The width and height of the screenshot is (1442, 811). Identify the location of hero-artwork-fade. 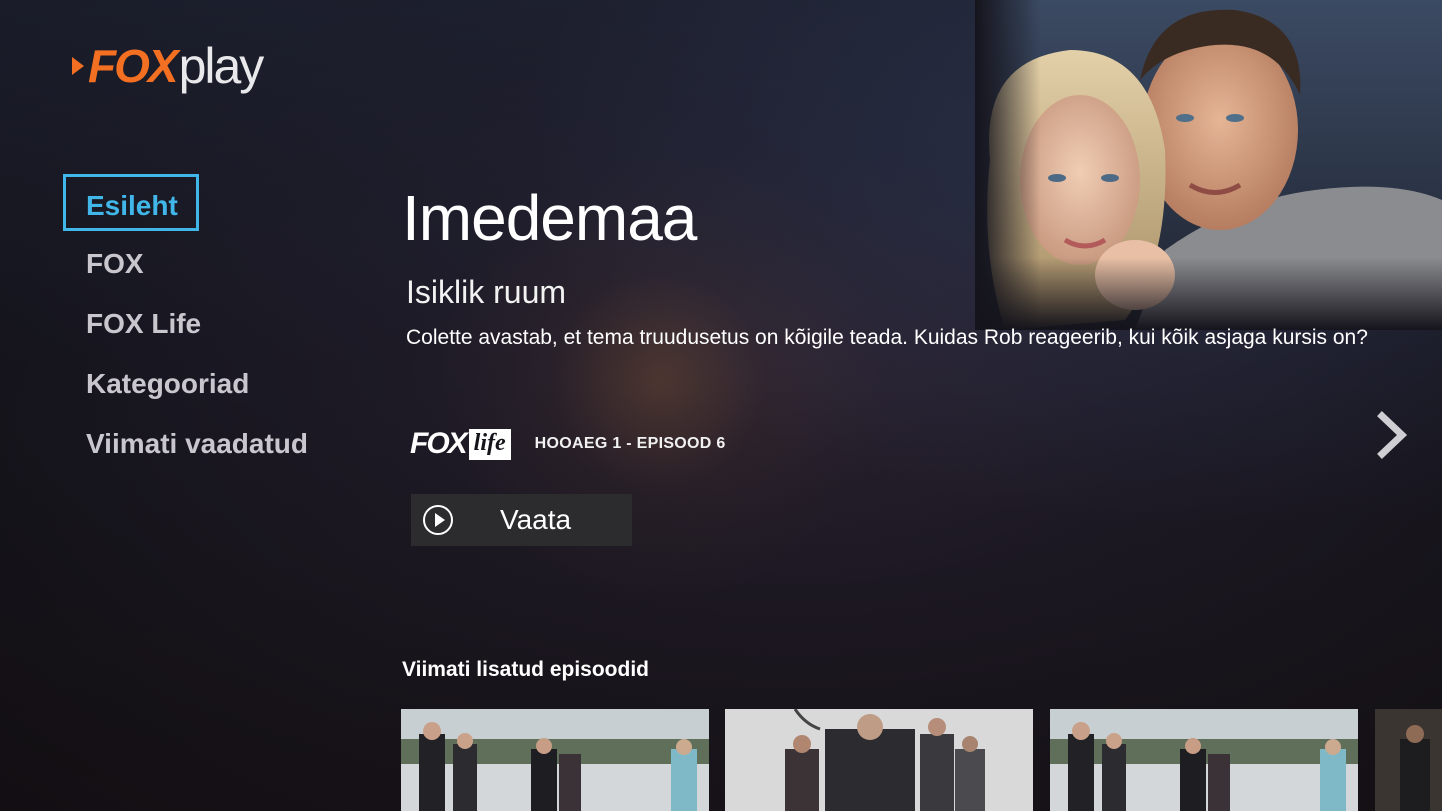
(1208, 165).